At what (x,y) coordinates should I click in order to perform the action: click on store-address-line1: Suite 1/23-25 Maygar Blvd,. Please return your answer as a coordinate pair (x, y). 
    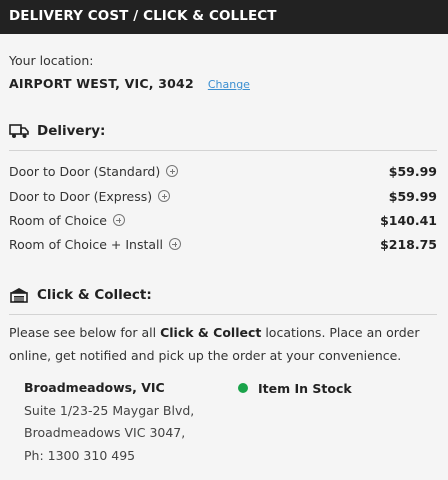
    Looking at the image, I should click on (109, 410).